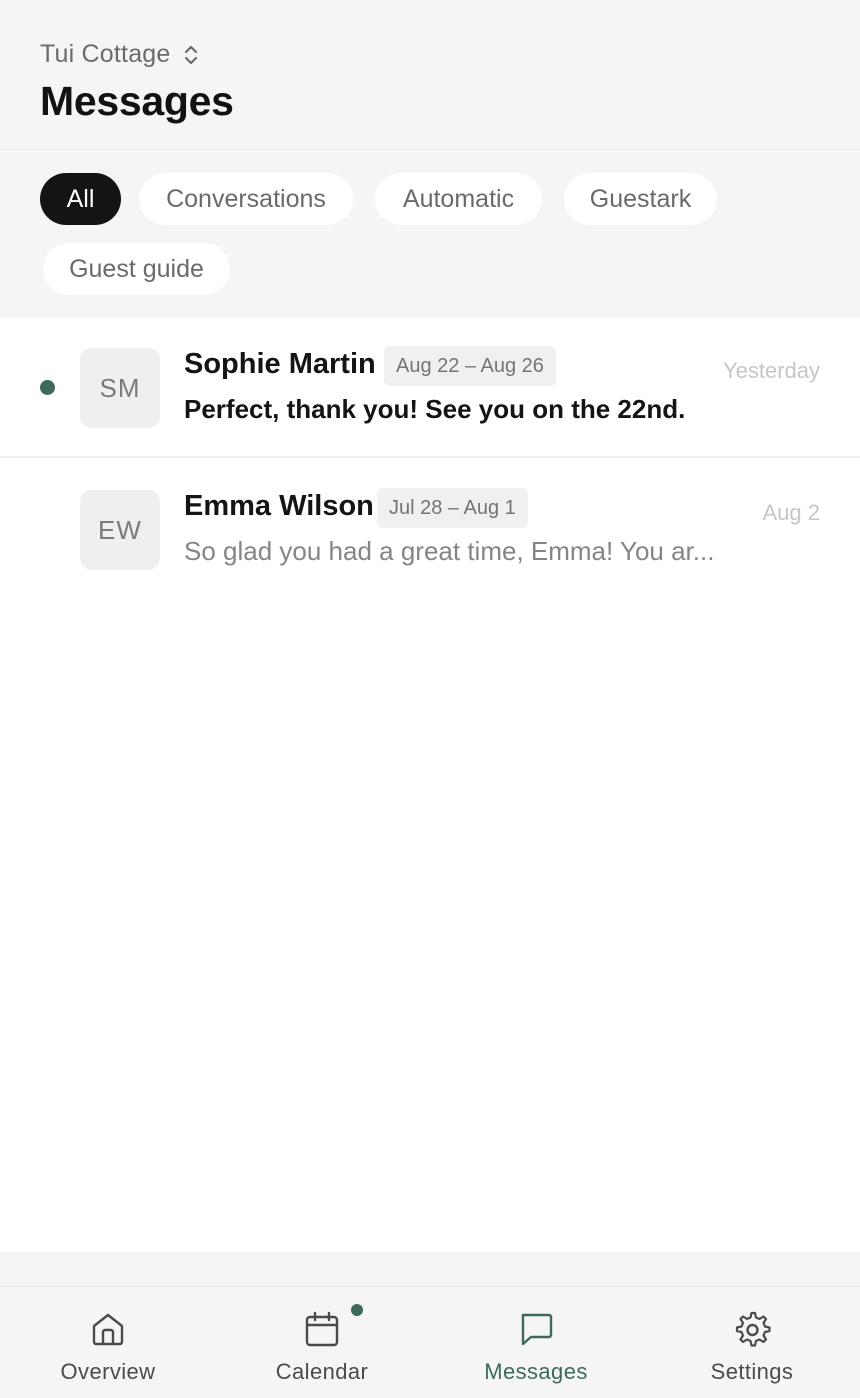  I want to click on filter-chip-guestark: Guestark, so click(640, 199).